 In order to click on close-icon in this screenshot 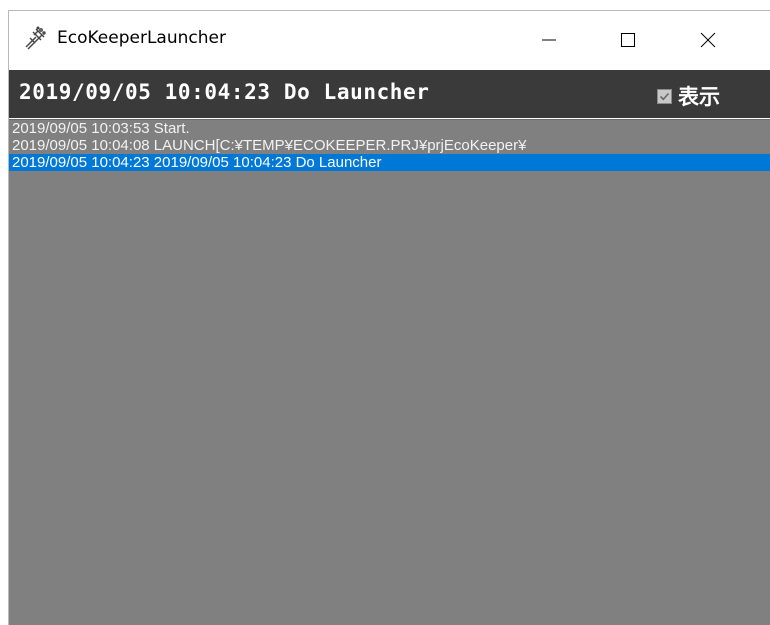, I will do `click(708, 40)`.